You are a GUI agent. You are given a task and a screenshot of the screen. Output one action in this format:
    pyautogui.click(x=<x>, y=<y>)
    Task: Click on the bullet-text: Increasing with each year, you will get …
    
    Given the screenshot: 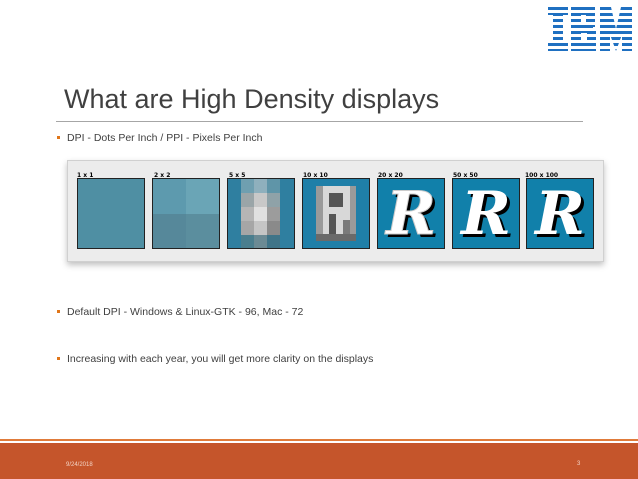 What is the action you would take?
    pyautogui.click(x=220, y=359)
    